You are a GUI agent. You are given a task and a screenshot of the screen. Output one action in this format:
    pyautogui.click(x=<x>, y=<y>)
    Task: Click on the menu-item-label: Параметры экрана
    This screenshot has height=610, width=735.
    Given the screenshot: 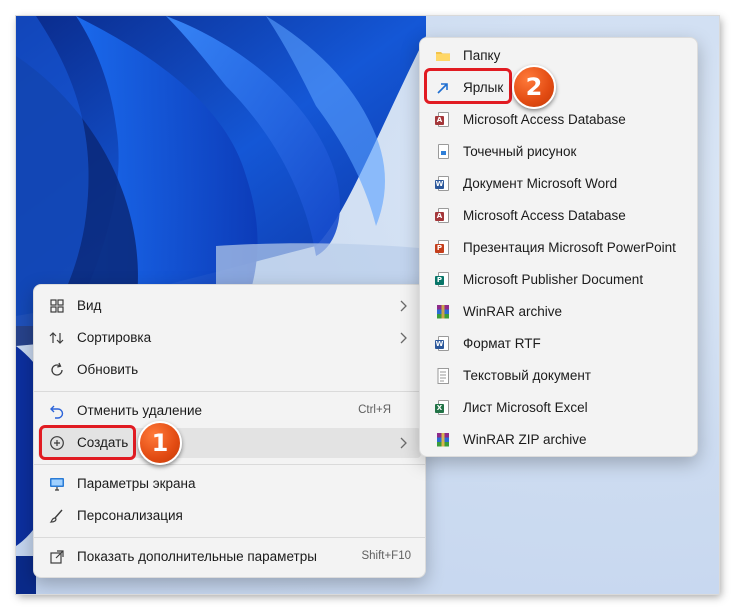 What is the action you would take?
    pyautogui.click(x=136, y=483)
    